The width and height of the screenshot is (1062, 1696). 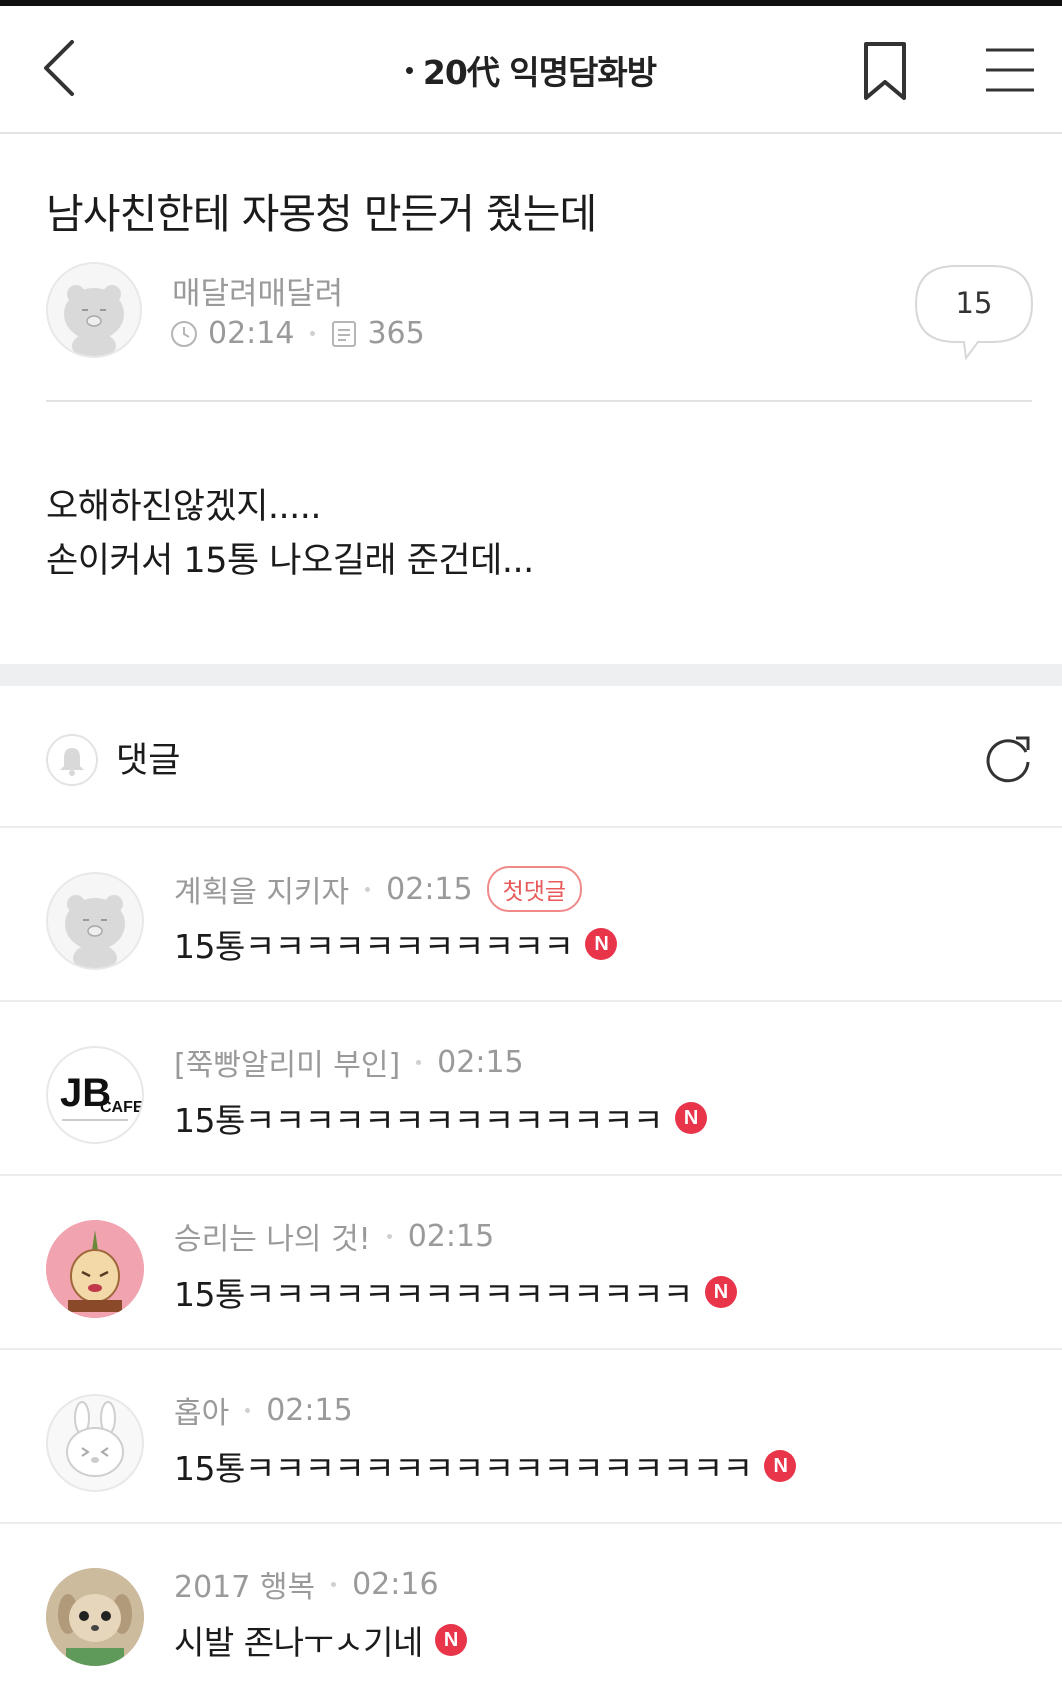 I want to click on comment-meta: 홉아 02:15, so click(x=263, y=1410).